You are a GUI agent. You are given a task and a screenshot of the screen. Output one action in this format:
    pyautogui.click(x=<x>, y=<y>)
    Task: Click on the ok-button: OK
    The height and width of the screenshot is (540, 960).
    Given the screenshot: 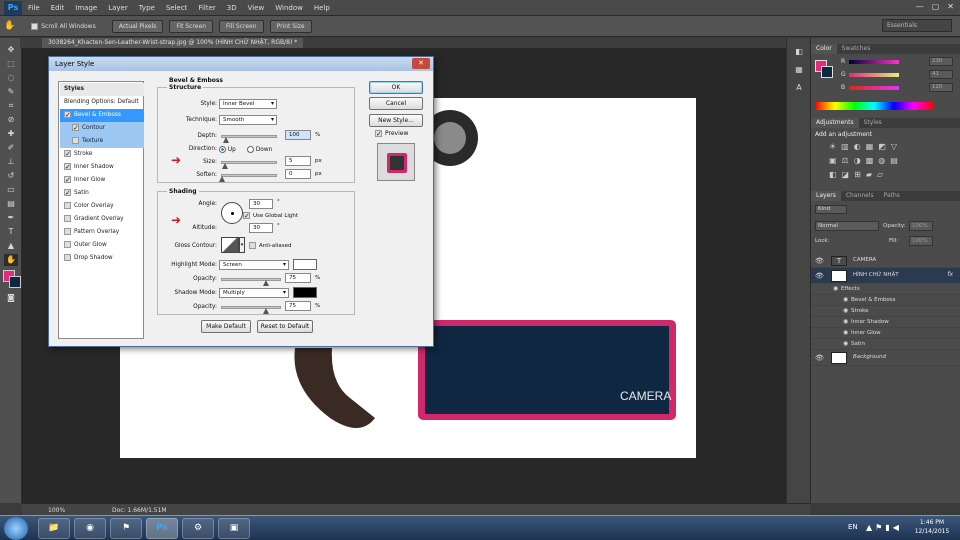 What is the action you would take?
    pyautogui.click(x=396, y=87)
    